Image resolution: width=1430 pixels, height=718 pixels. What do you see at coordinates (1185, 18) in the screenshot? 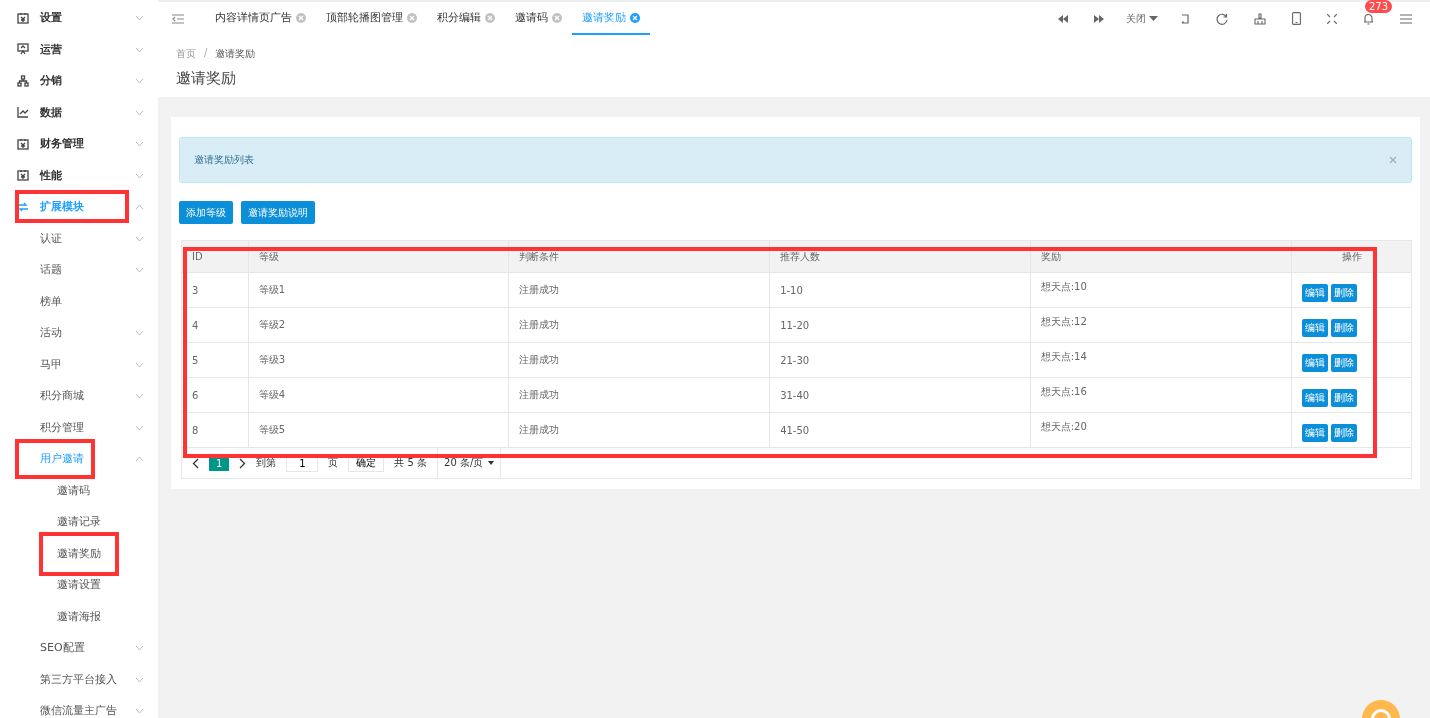
I see `undo-icon` at bounding box center [1185, 18].